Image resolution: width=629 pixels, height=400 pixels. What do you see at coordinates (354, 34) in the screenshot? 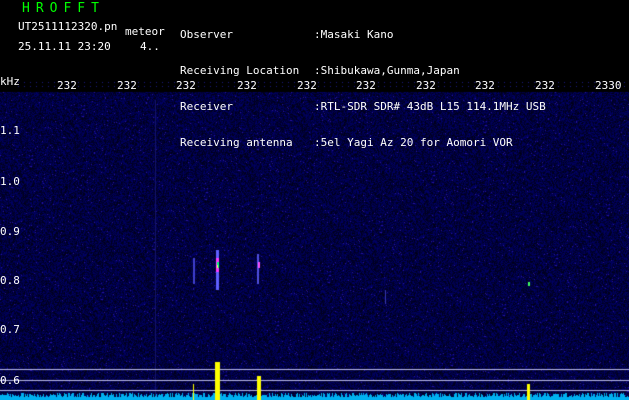
I see `observer-value: :Masaki Kano` at bounding box center [354, 34].